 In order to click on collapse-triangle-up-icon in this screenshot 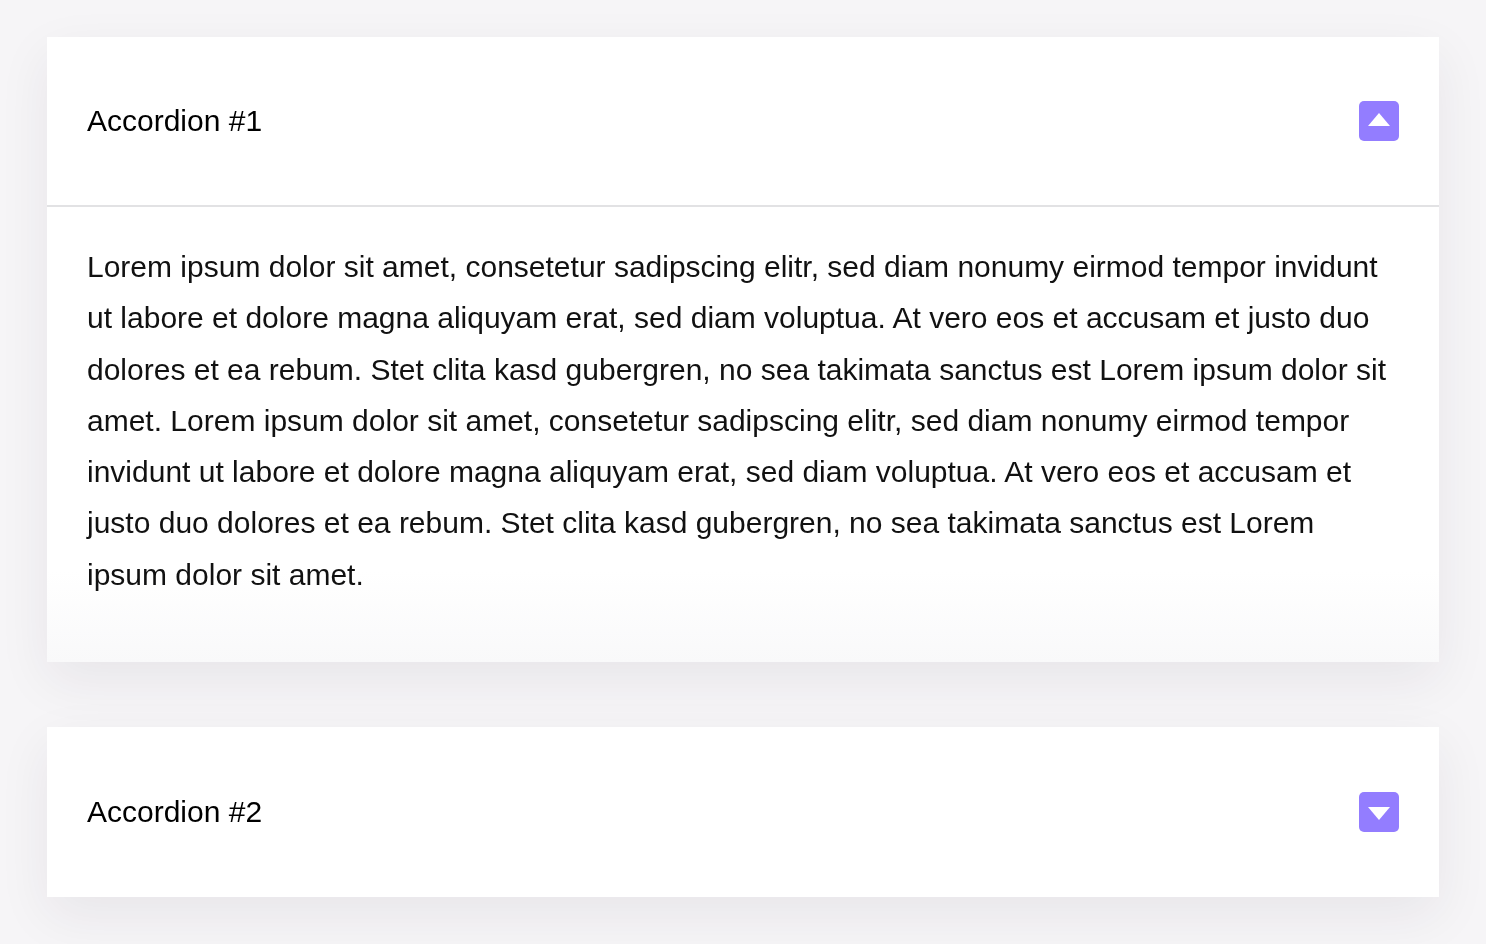, I will do `click(1379, 121)`.